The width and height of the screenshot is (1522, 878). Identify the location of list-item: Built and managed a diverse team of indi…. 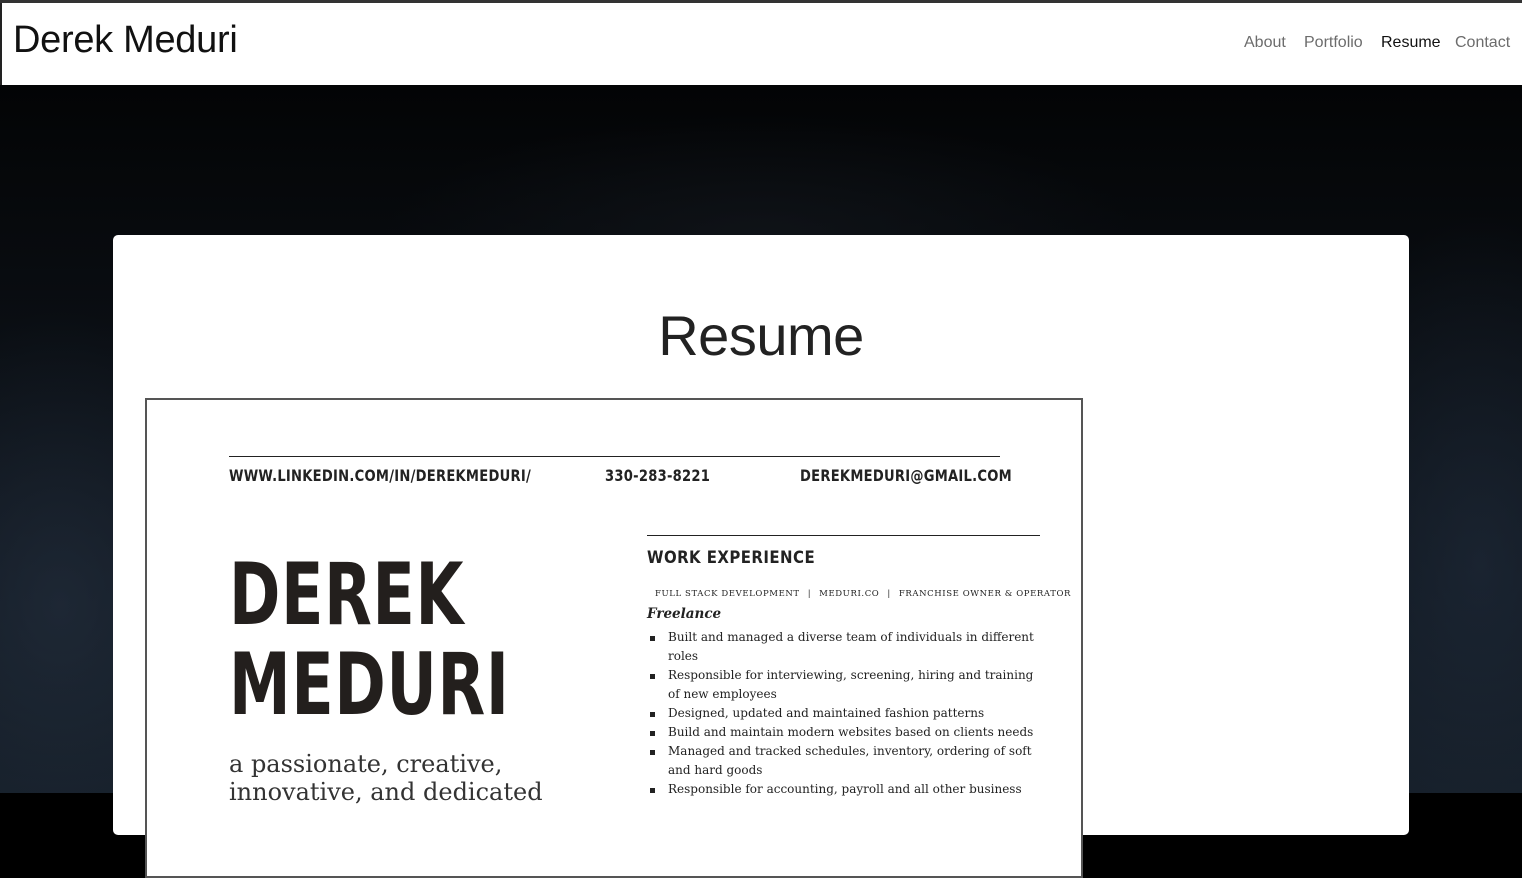
(847, 647).